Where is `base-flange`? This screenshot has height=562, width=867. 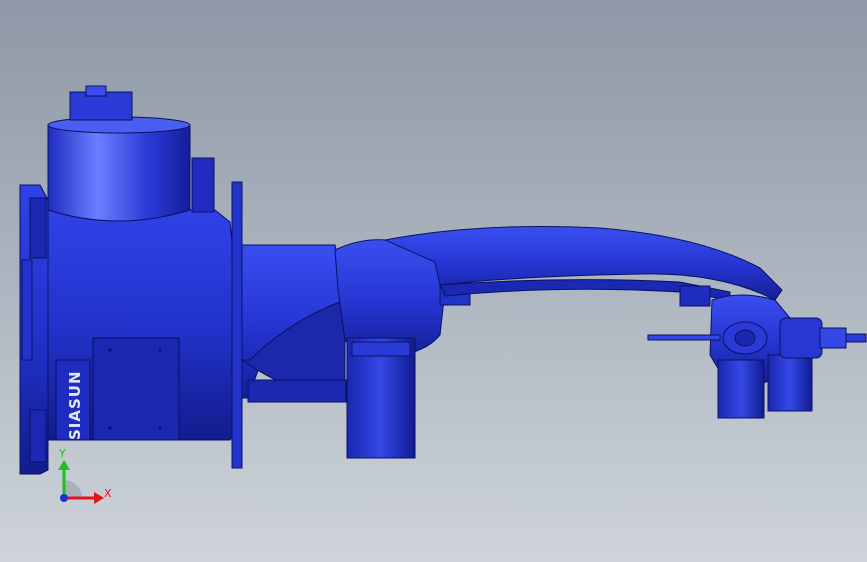 base-flange is located at coordinates (34, 329).